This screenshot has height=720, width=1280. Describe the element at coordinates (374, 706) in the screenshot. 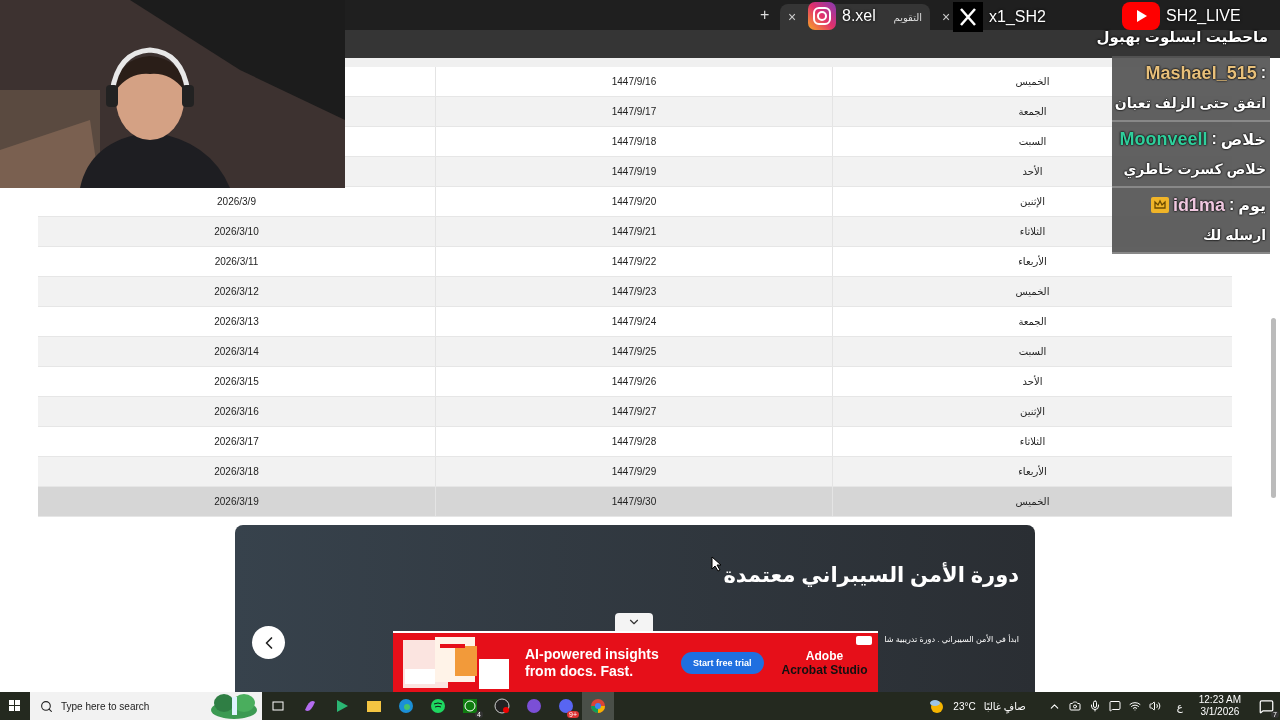

I see `folder-icon` at that location.